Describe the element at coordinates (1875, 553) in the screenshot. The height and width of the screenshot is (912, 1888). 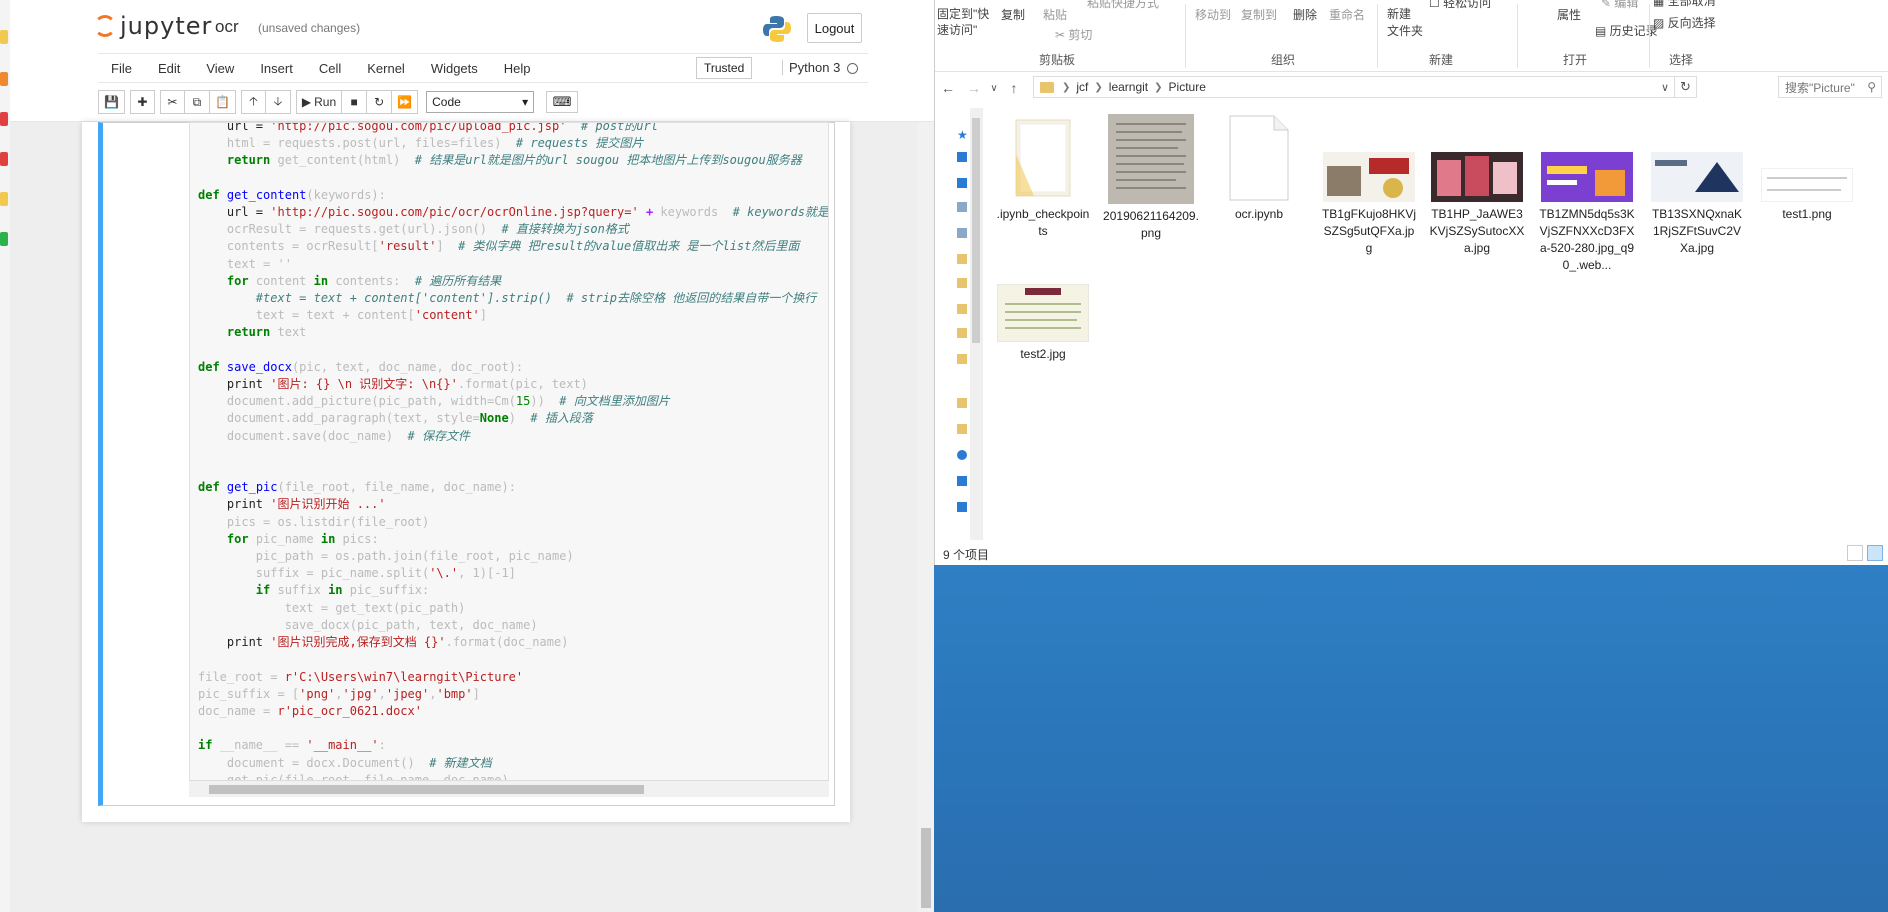
I see `large-icons-view-icon` at that location.